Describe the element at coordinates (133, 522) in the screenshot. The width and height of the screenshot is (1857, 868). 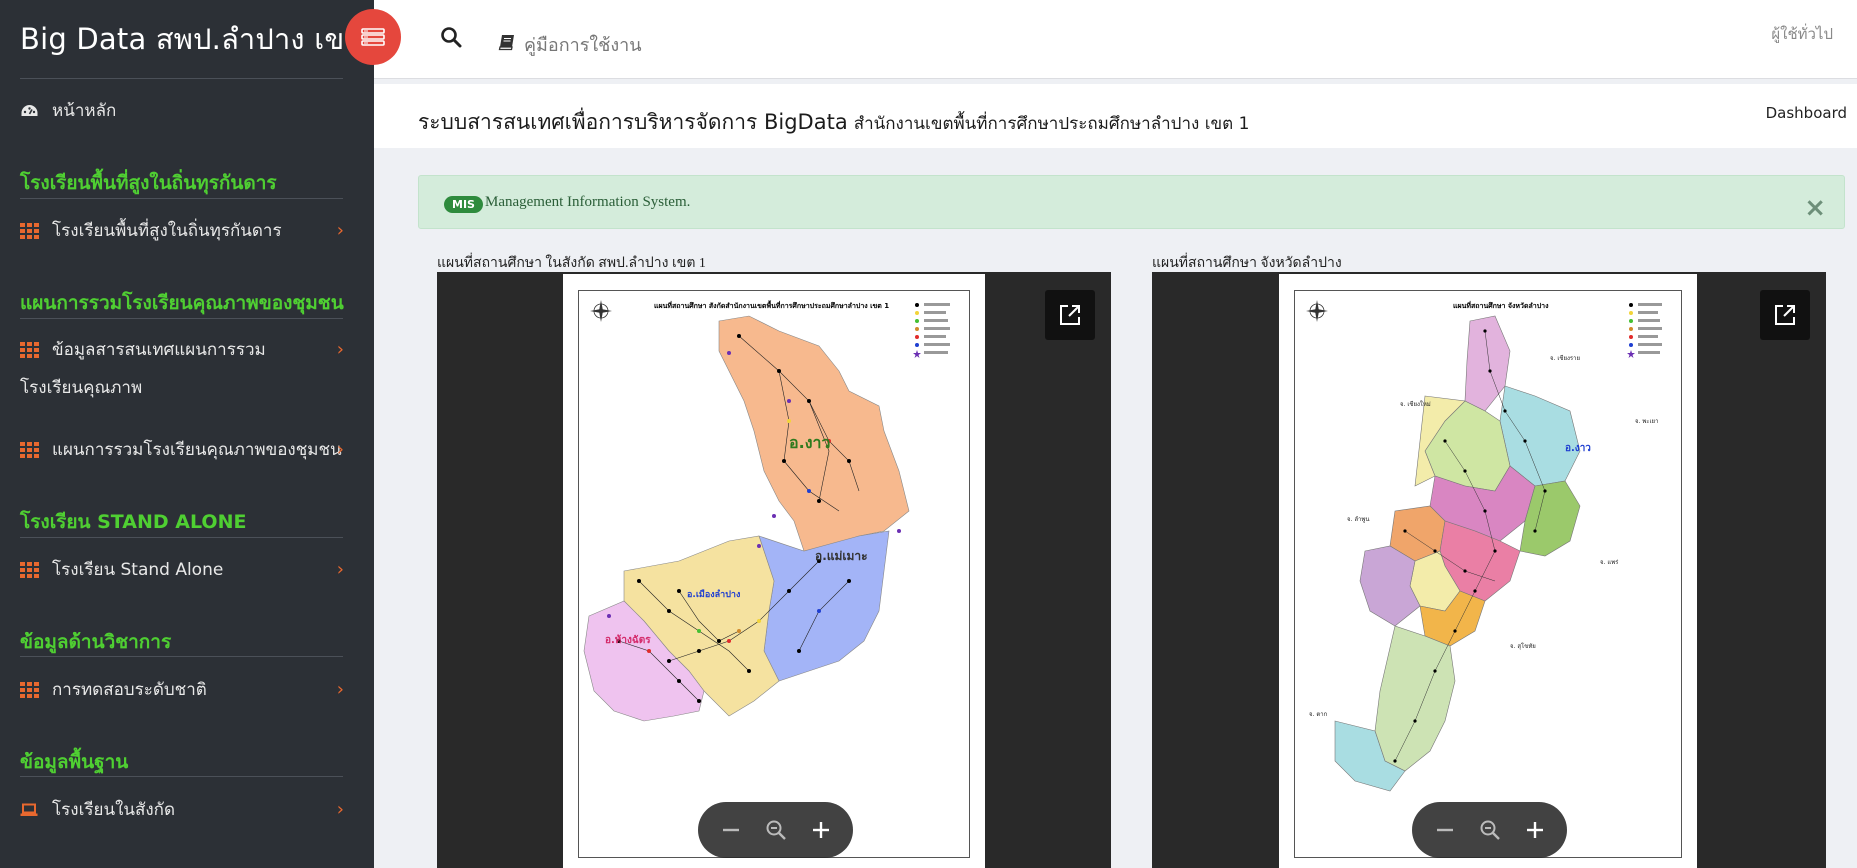
I see `section-header-stand-alone: โรงเรียน STAND ALONE` at that location.